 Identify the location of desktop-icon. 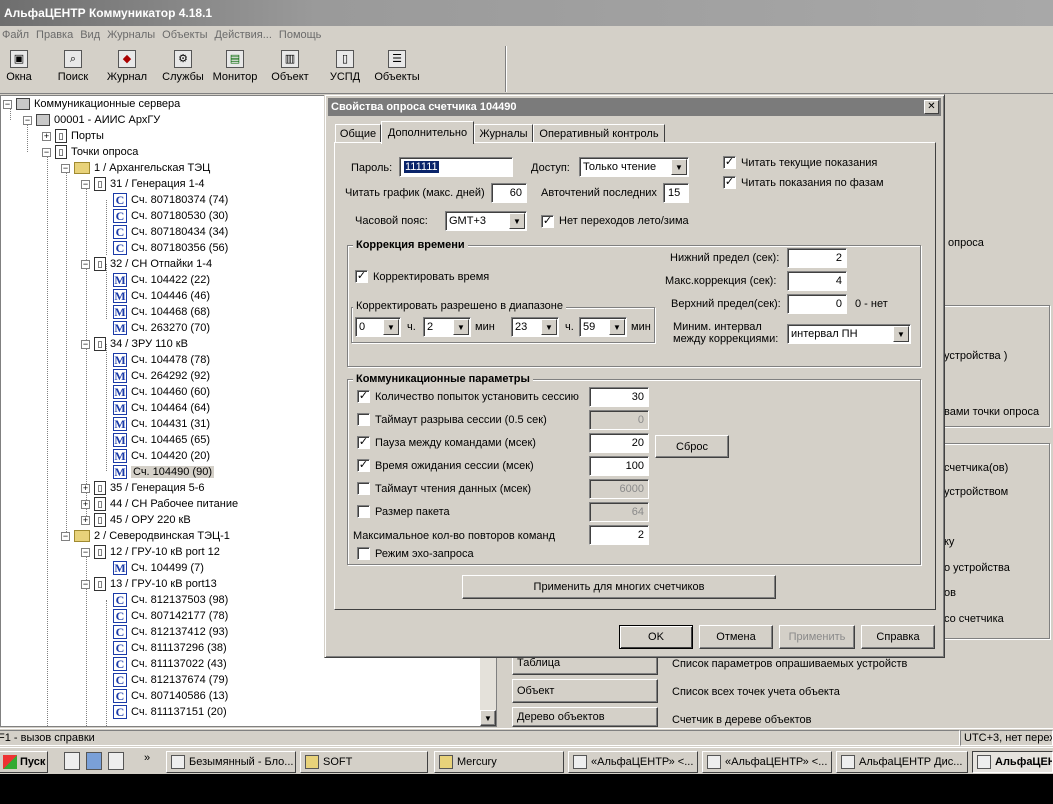
(94, 761).